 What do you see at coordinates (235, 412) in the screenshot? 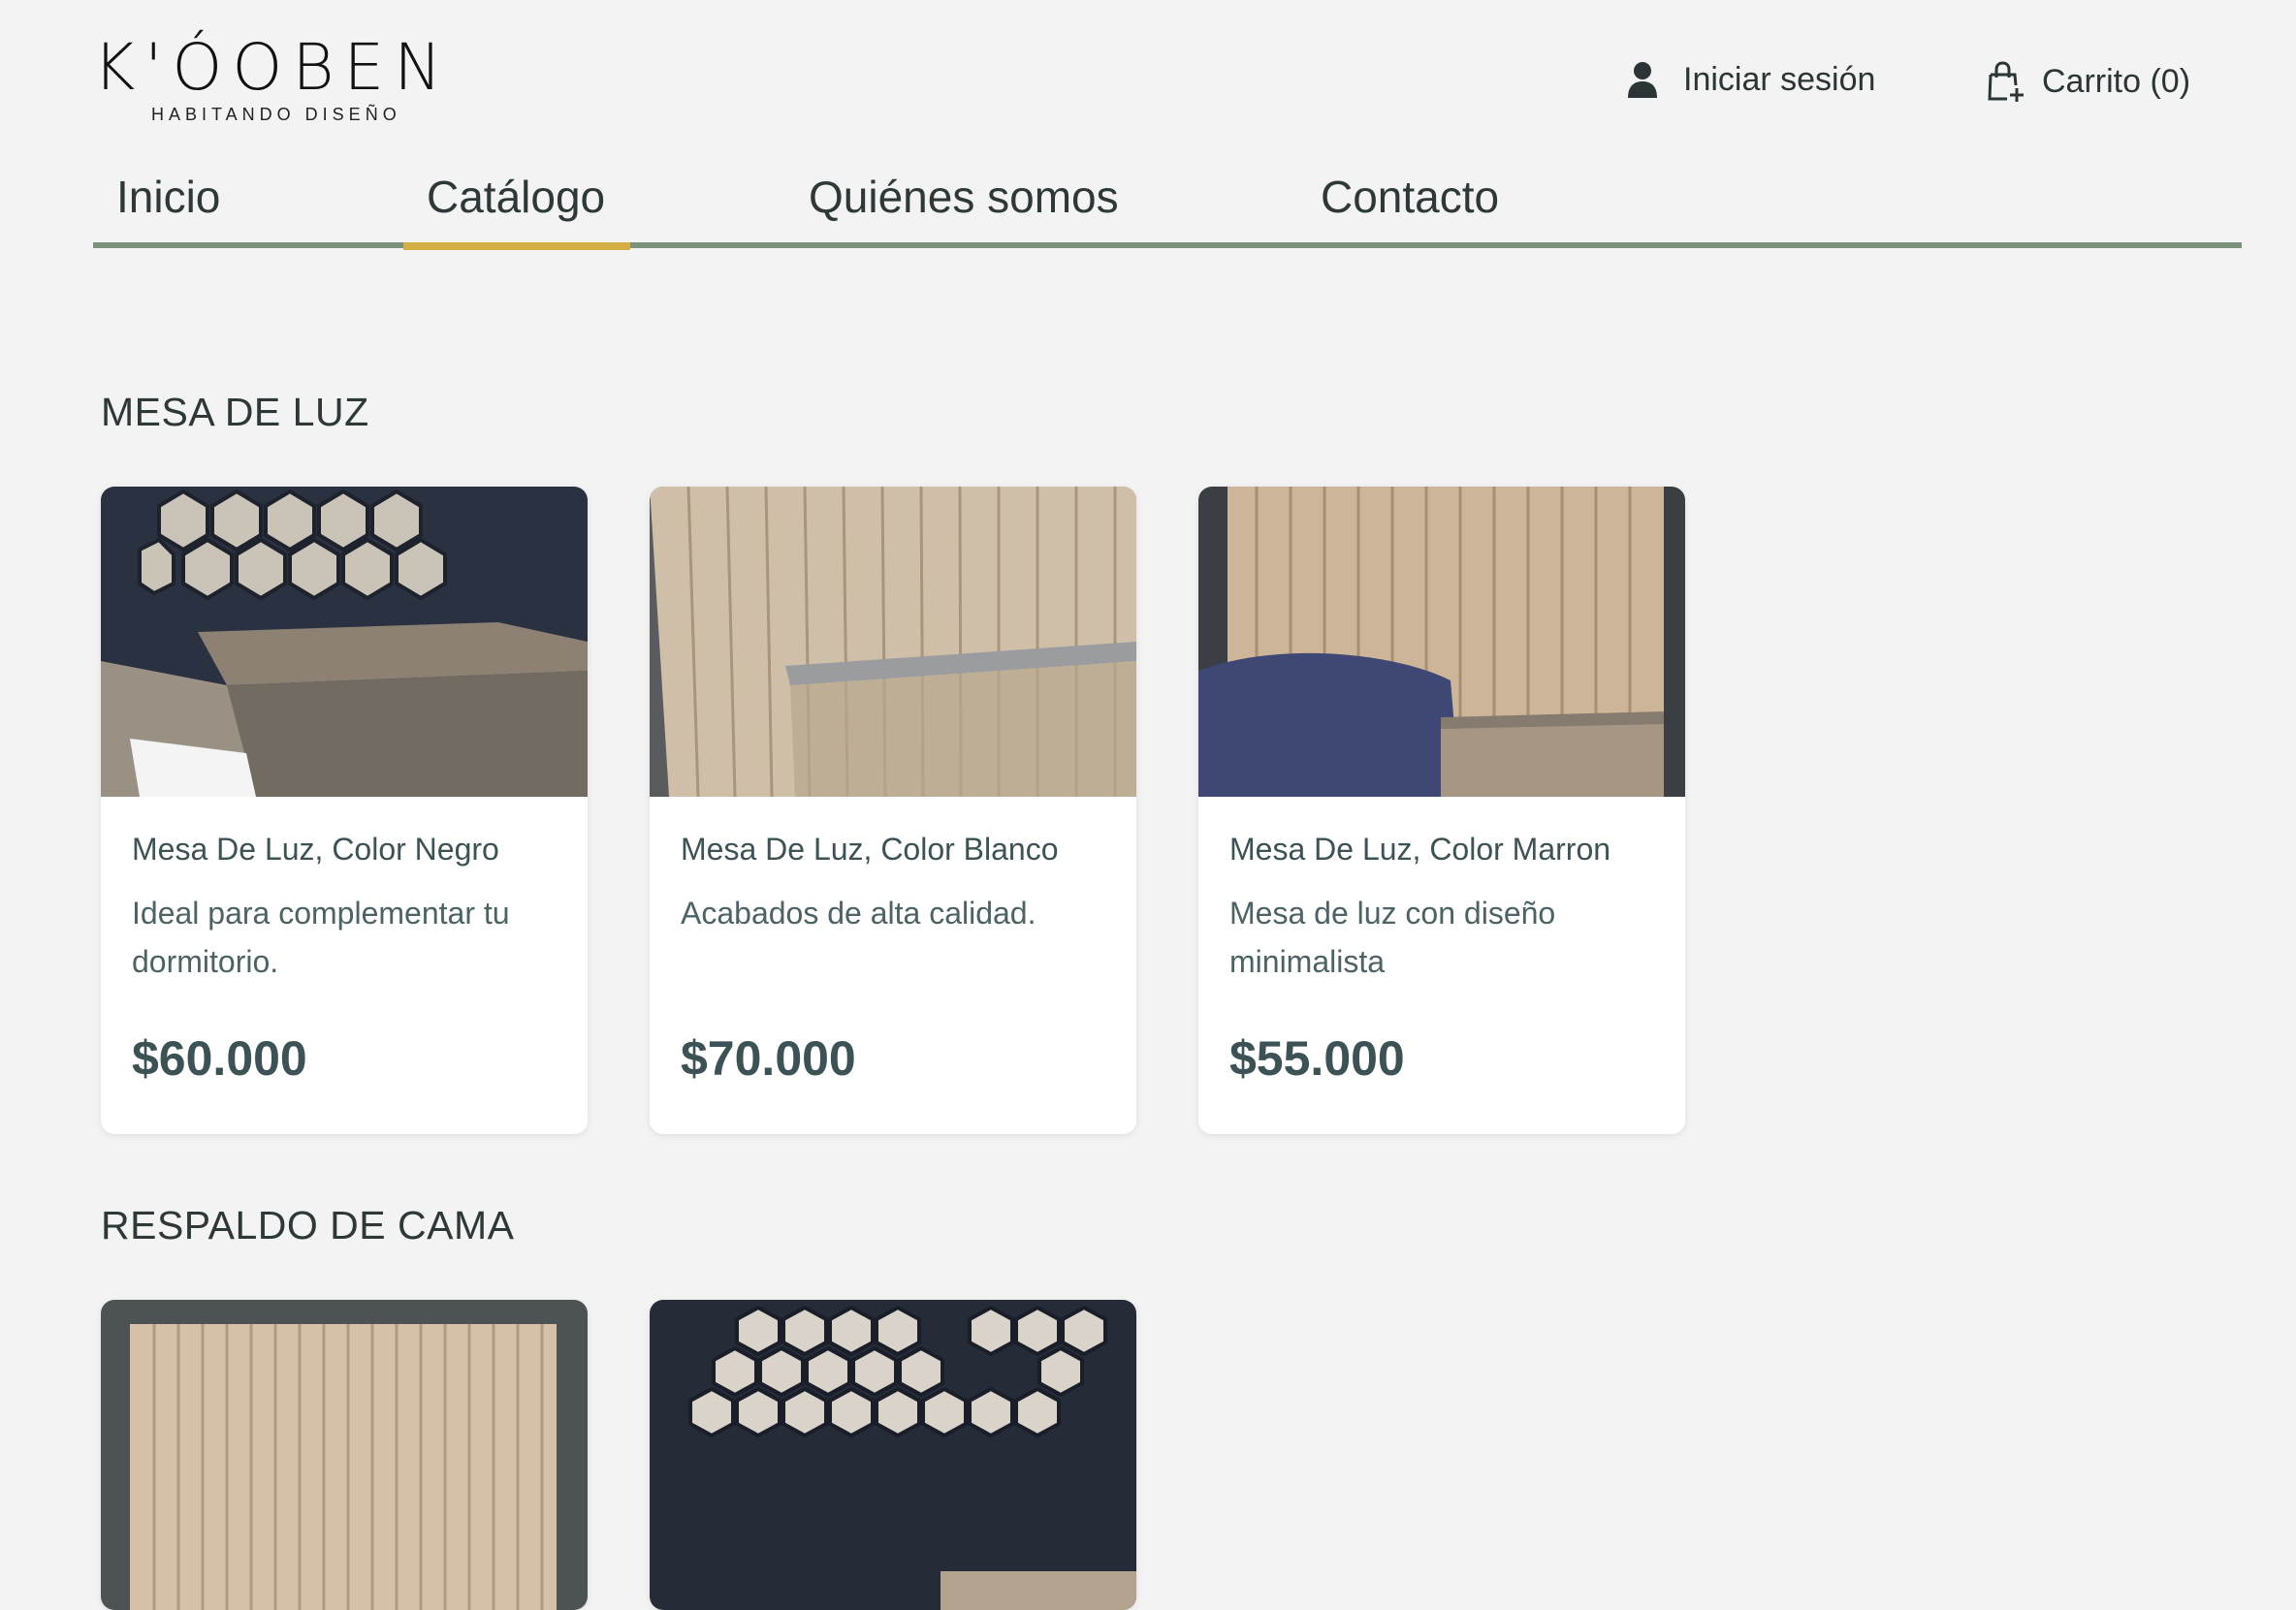
I see `section-title-mesa-de-luz: MESA DE LUZ` at bounding box center [235, 412].